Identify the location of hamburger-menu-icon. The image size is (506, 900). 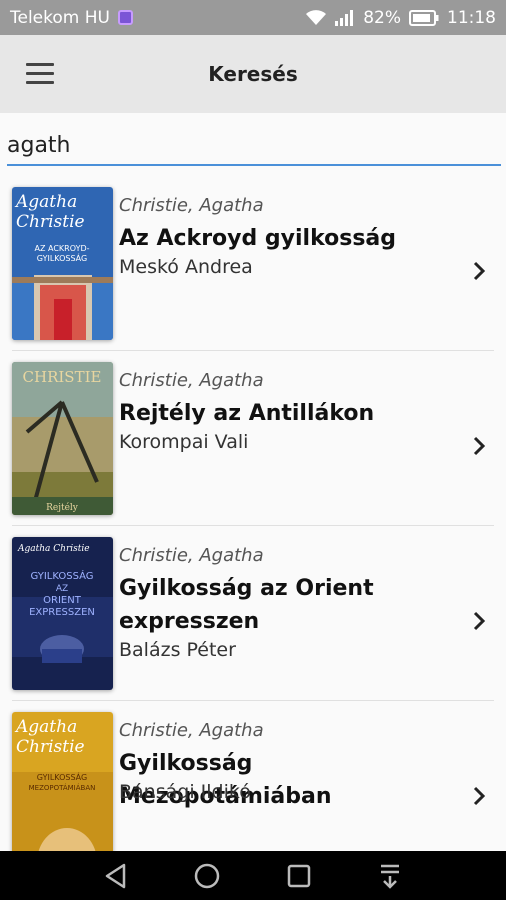
(40, 74).